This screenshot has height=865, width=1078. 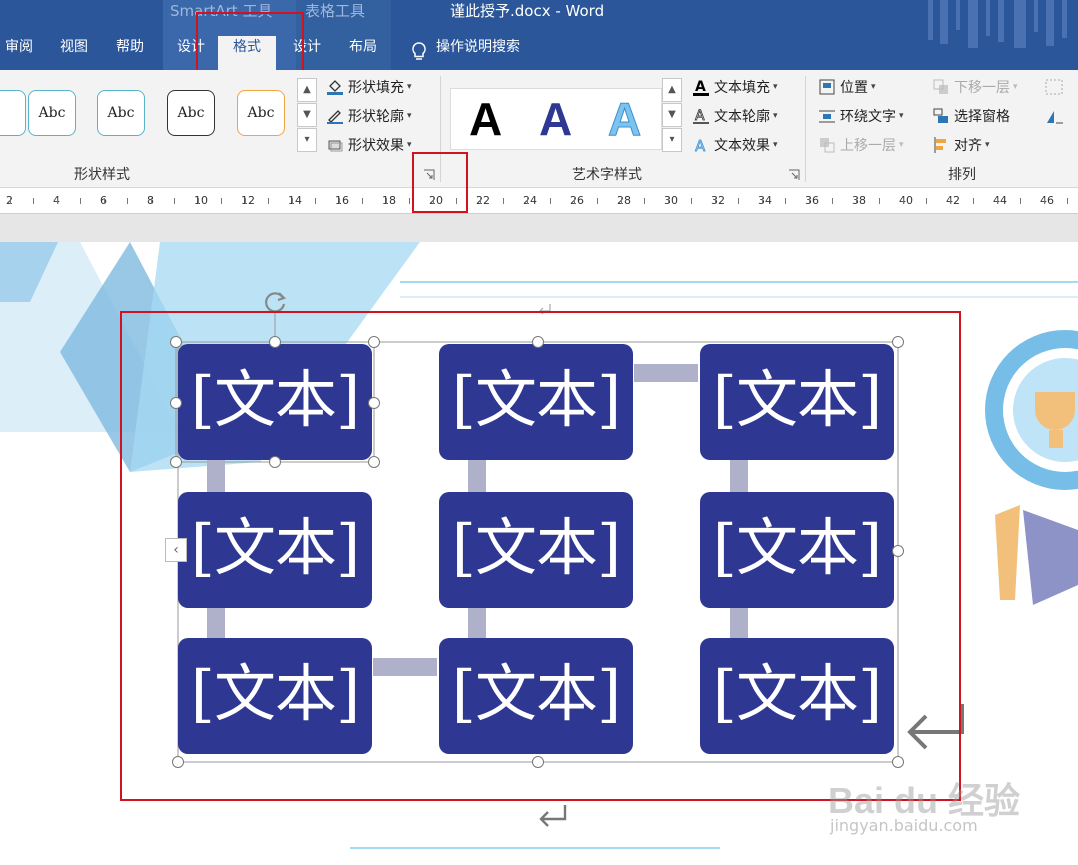 I want to click on wrap-text-button: 环绕文字 ▾, so click(x=861, y=116).